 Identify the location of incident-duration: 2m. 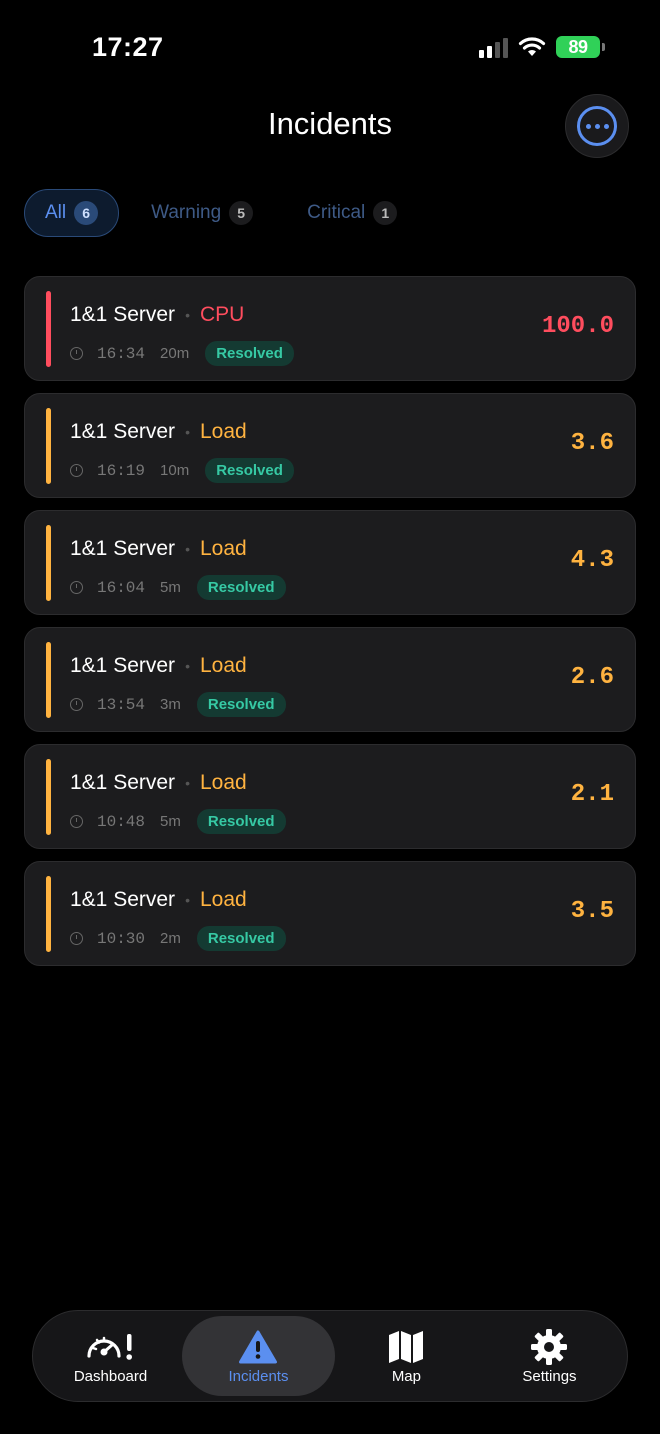
(170, 938).